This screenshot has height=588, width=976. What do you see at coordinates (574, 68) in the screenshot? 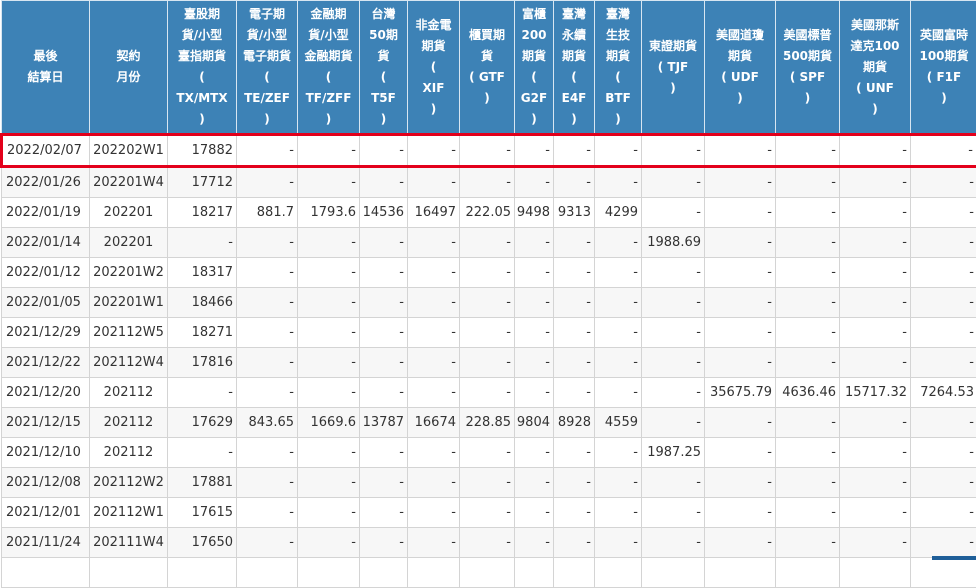
I see `column-header: 臺灣永續期貨(E4F)` at bounding box center [574, 68].